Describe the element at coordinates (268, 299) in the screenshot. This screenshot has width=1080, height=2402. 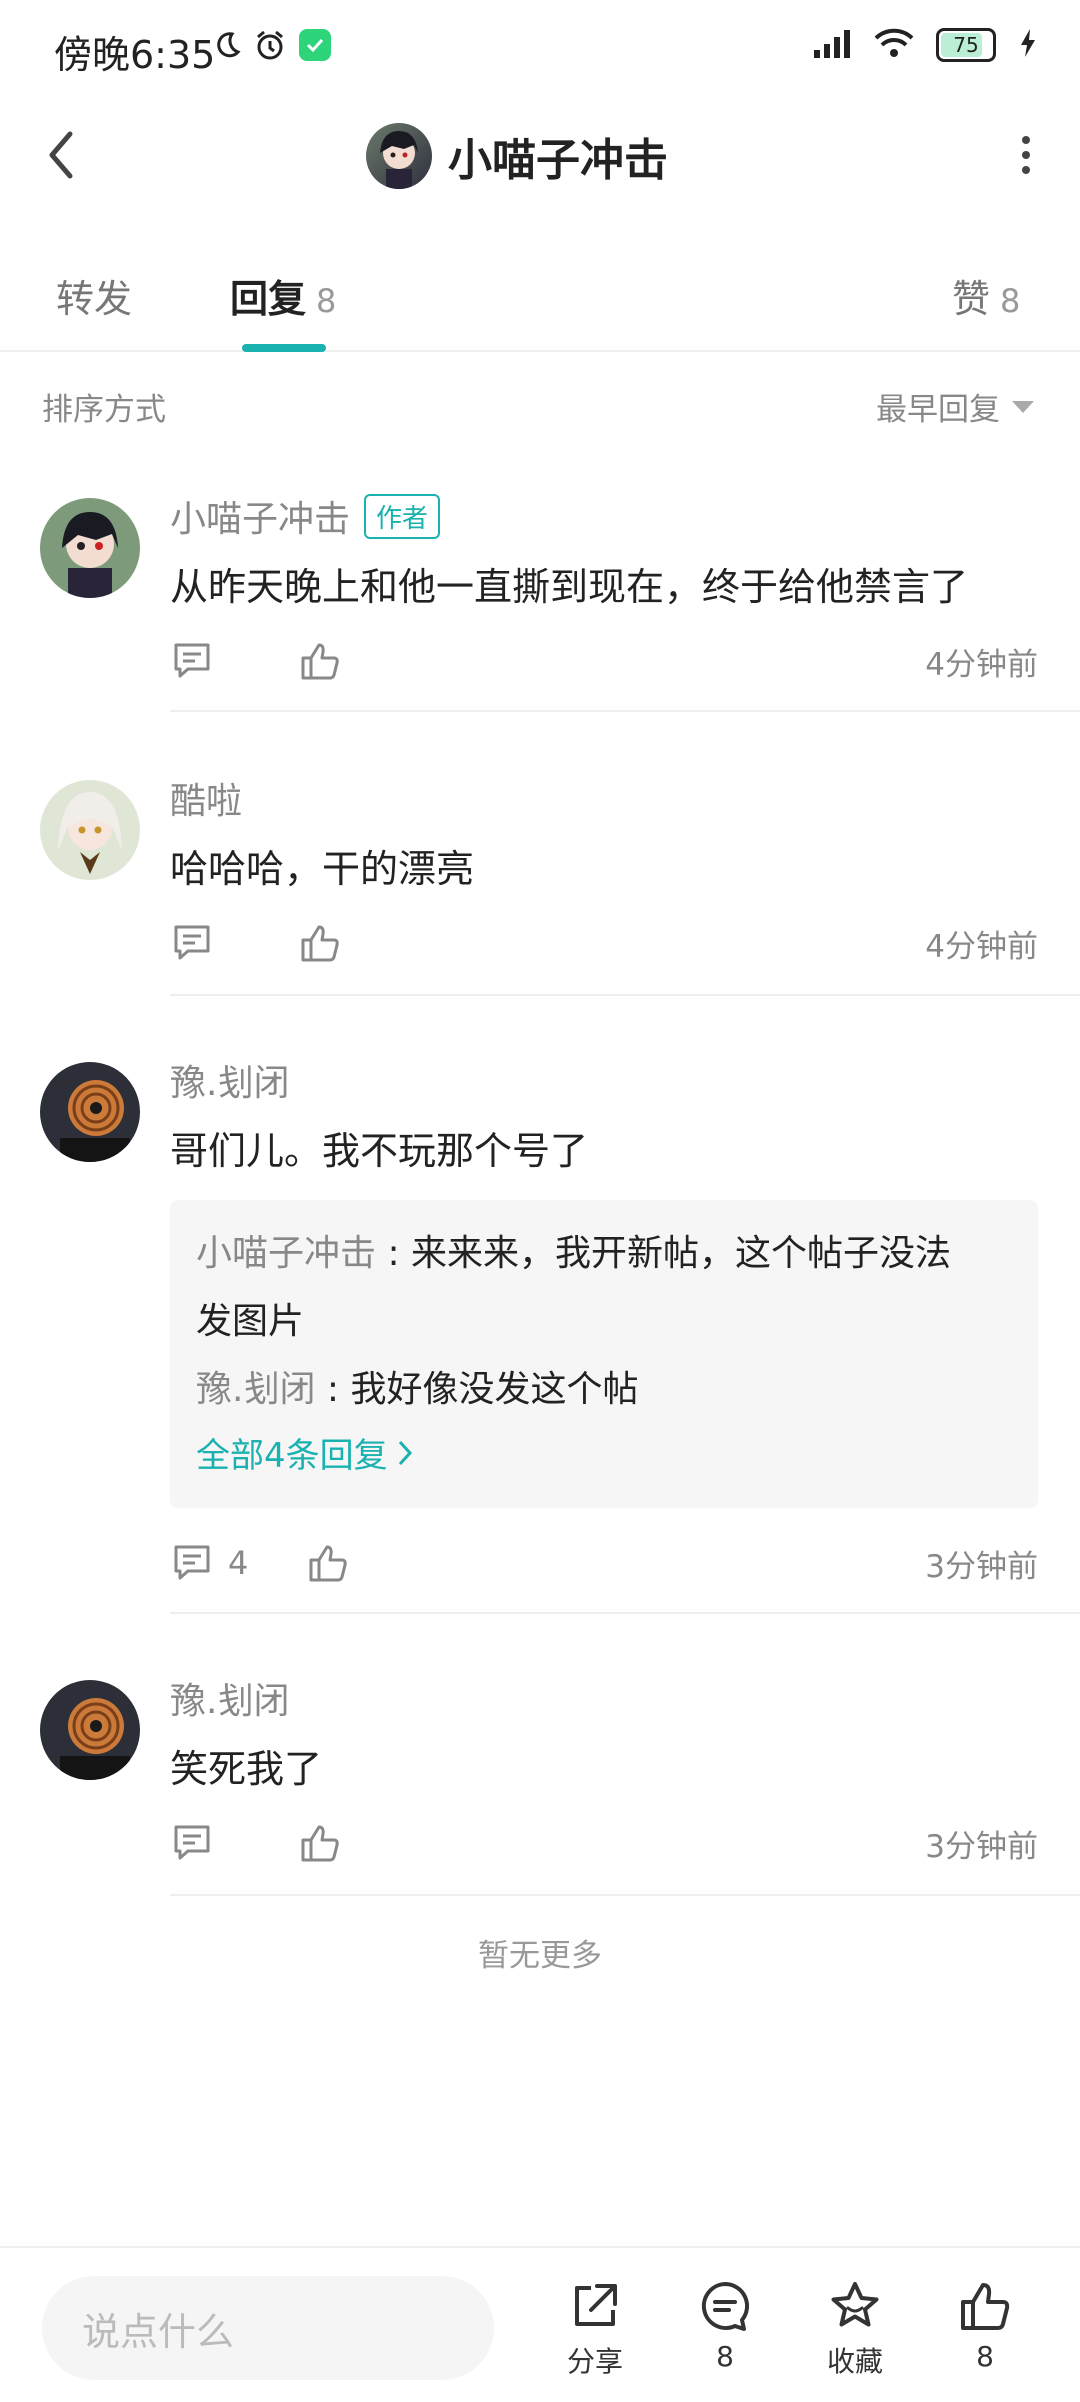
I see `tab-label: 回复` at that location.